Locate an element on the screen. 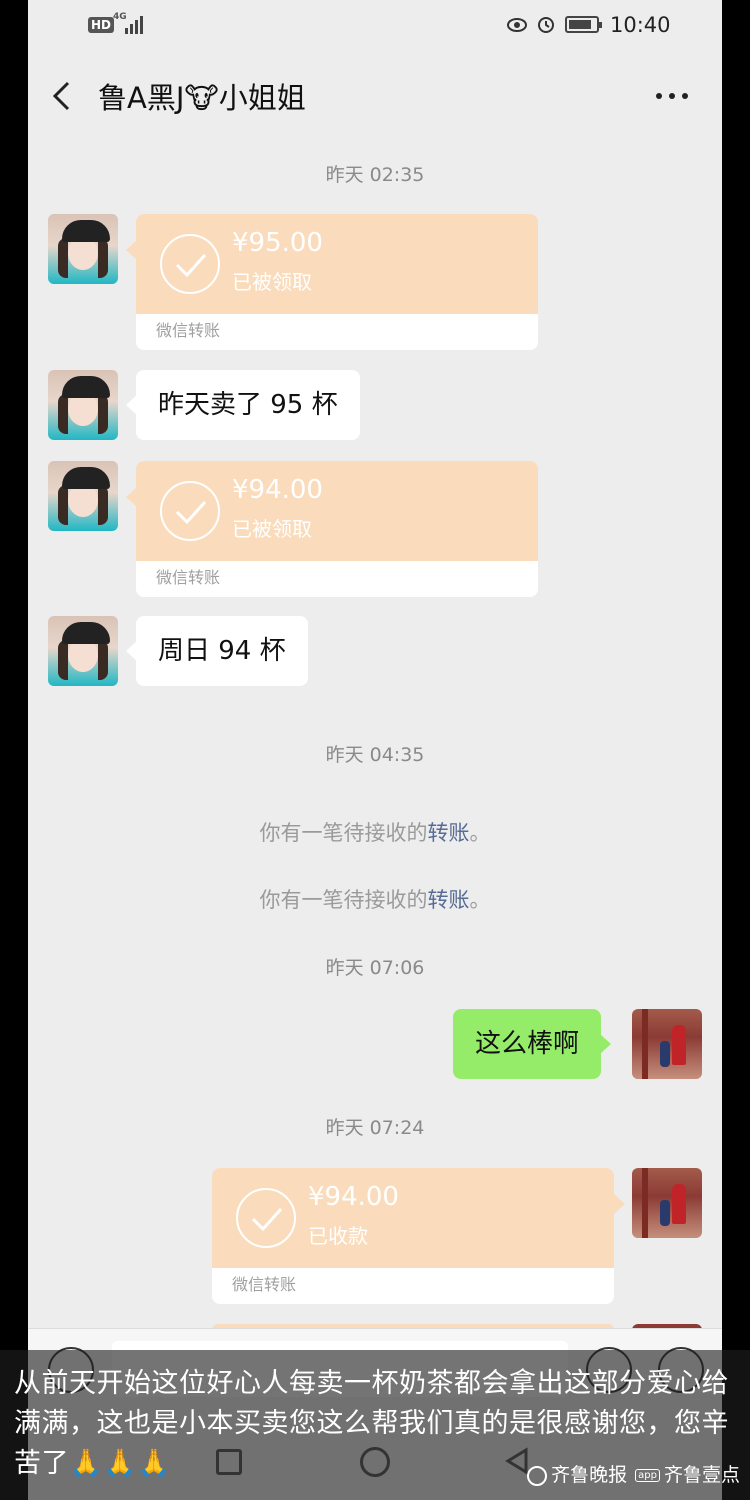 The width and height of the screenshot is (750, 1500). own-message-bubble: 这么棒啊 is located at coordinates (532, 1044).